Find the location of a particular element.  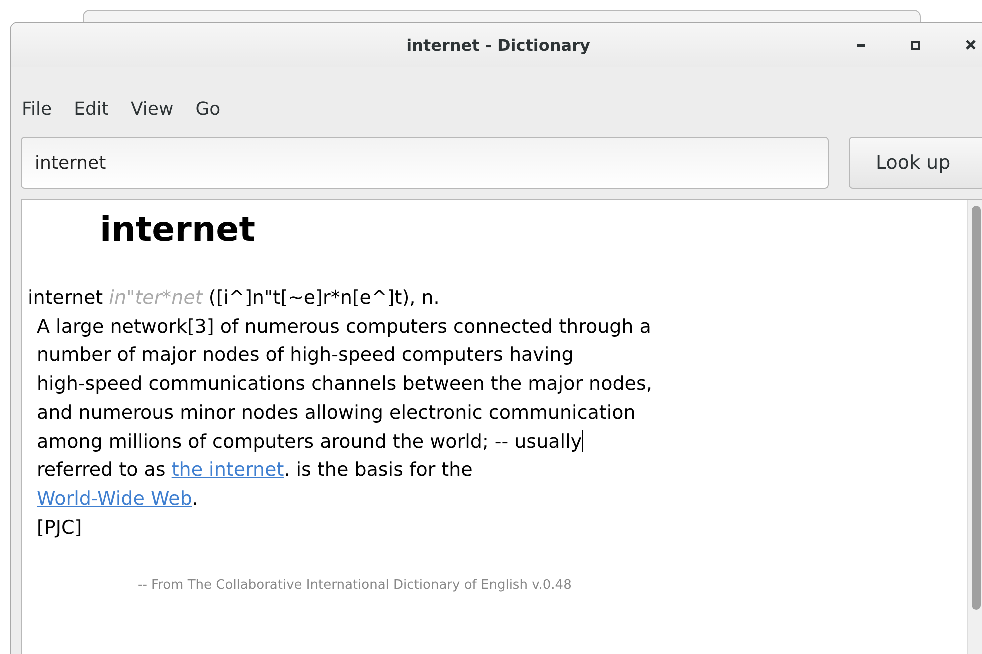

definition-line: referred to as the internet. is the basis for the is located at coordinates (255, 471).